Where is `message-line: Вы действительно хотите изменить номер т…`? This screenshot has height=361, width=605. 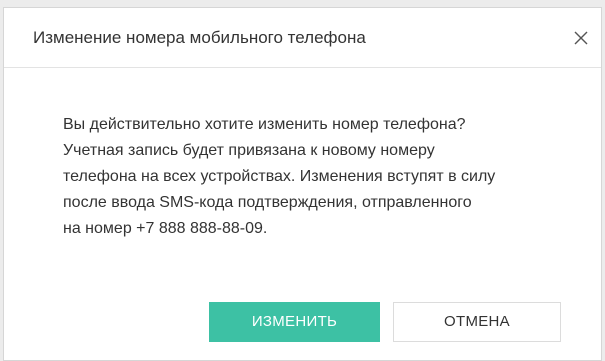 message-line: Вы действительно хотите изменить номер т… is located at coordinates (264, 124).